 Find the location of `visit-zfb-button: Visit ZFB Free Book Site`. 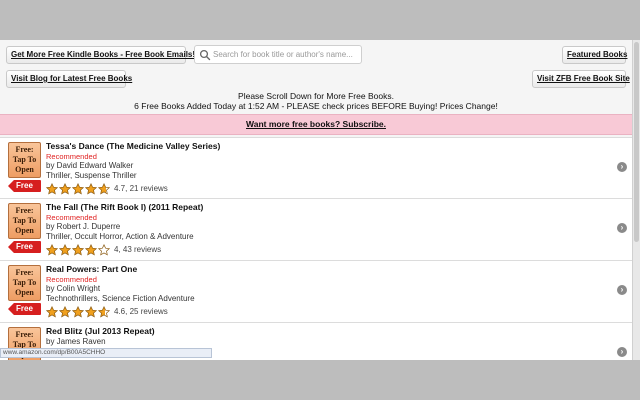

visit-zfb-button: Visit ZFB Free Book Site is located at coordinates (581, 79).